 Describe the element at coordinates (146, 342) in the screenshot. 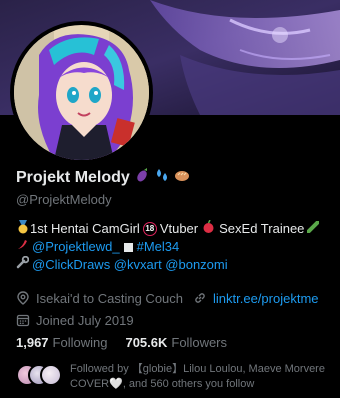

I see `followers-count: 705.6K` at that location.